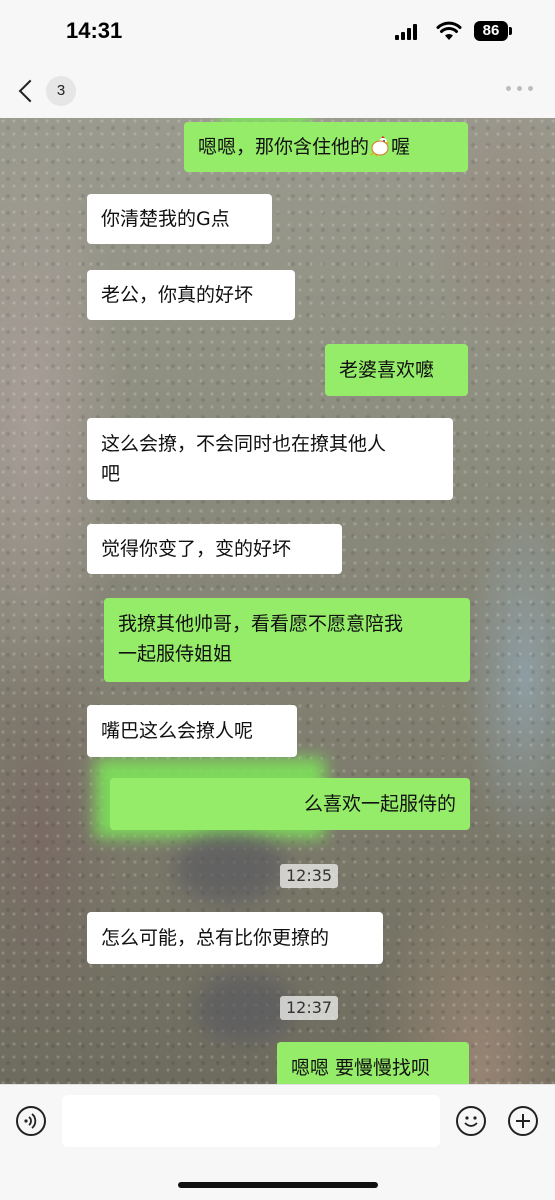 Image resolution: width=555 pixels, height=1200 pixels. Describe the element at coordinates (277, 31) in the screenshot. I see `status-bar: 14:31 86` at that location.